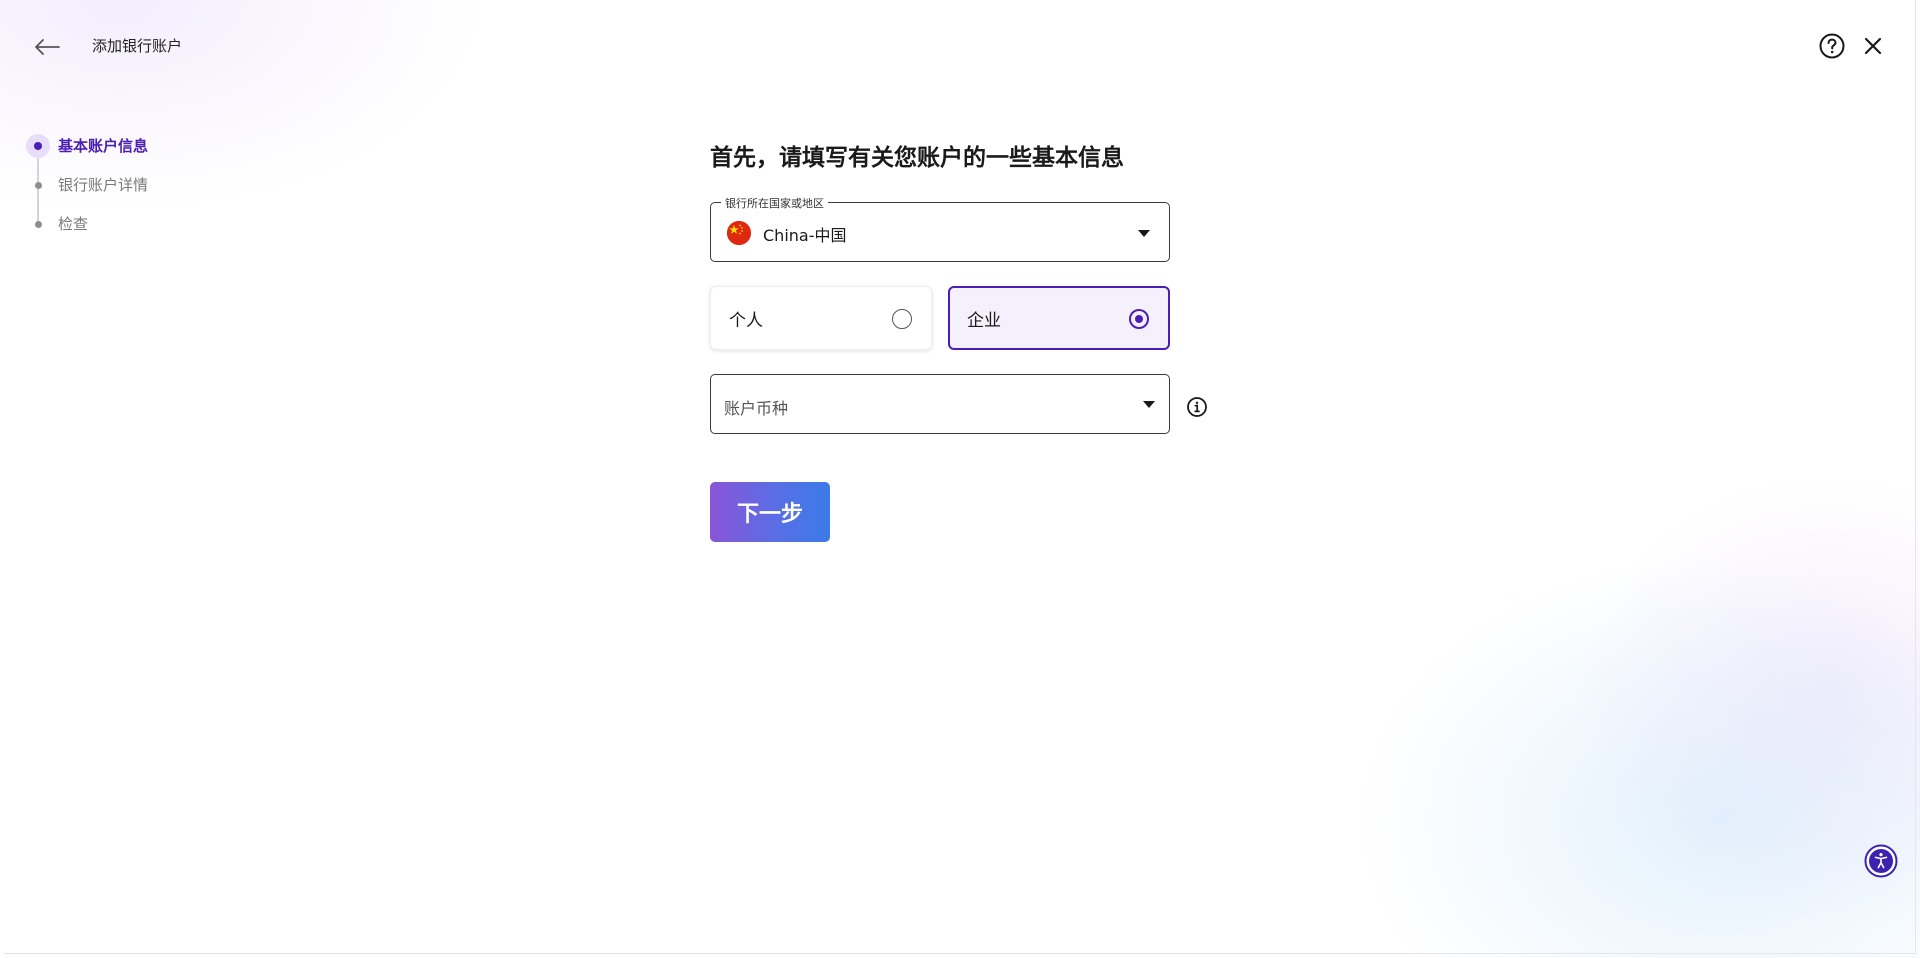 This screenshot has height=958, width=1920. What do you see at coordinates (821, 318) in the screenshot?
I see `account-type-personal-option: 个人` at bounding box center [821, 318].